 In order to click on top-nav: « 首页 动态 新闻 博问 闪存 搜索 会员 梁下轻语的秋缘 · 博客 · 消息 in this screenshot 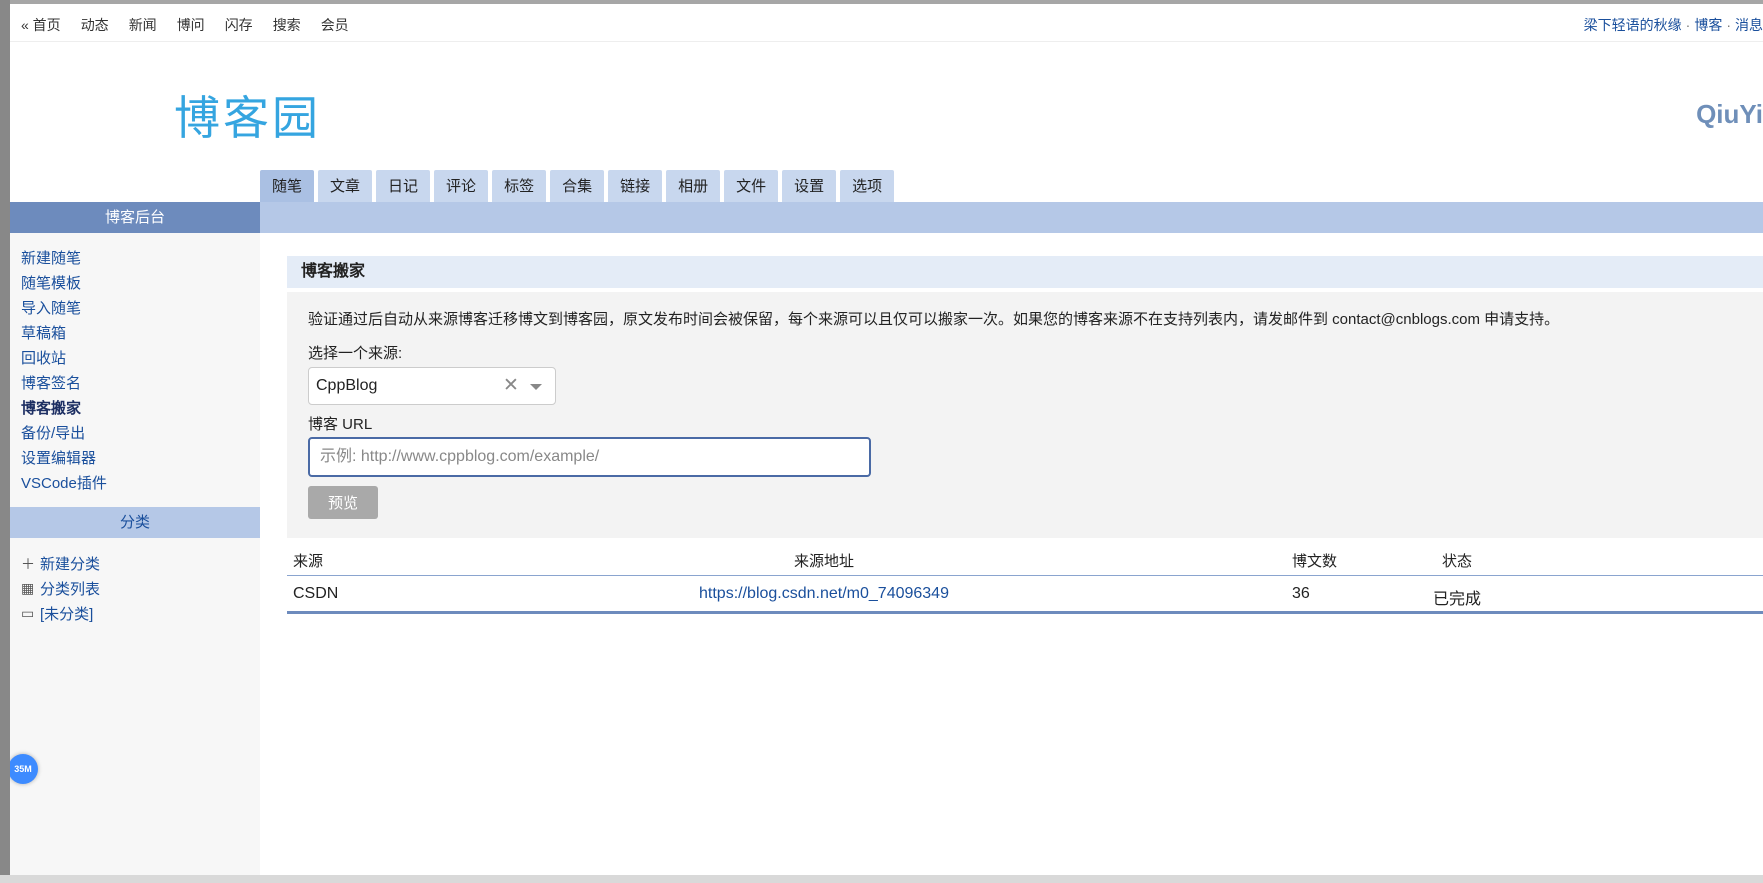, I will do `click(886, 23)`.